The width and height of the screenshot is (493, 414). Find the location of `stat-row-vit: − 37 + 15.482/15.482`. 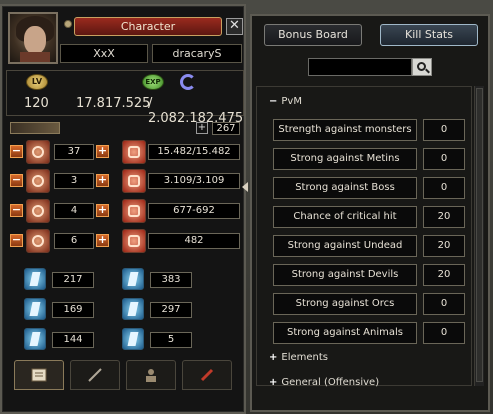

stat-row-vit: − 37 + 15.482/15.482 is located at coordinates (126, 152).